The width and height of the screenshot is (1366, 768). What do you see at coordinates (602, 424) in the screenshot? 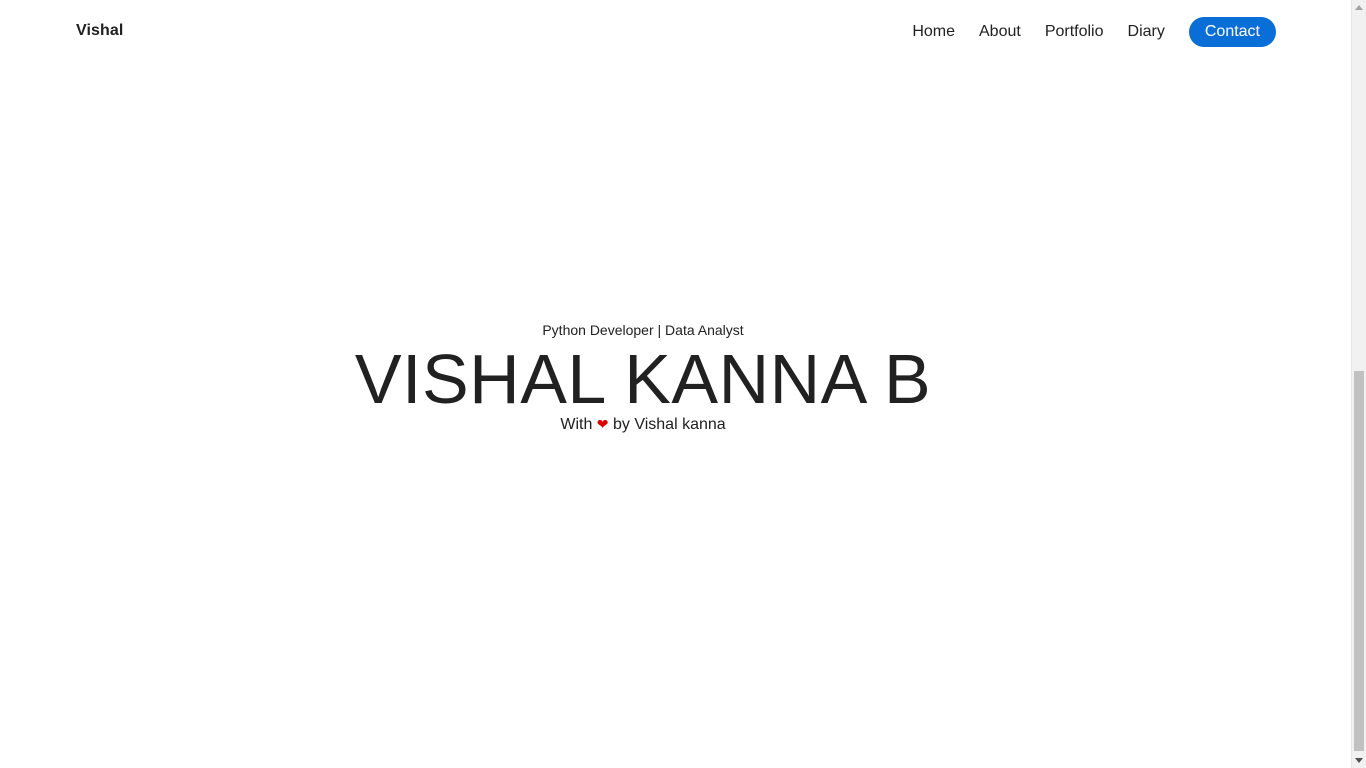
I see `heart-icon: ❤` at bounding box center [602, 424].